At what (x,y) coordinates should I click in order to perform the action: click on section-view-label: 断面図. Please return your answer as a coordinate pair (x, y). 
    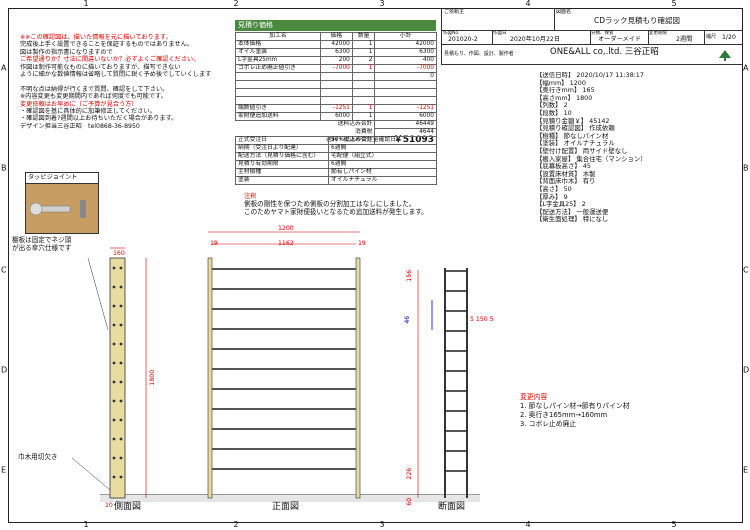
    Looking at the image, I should click on (452, 507).